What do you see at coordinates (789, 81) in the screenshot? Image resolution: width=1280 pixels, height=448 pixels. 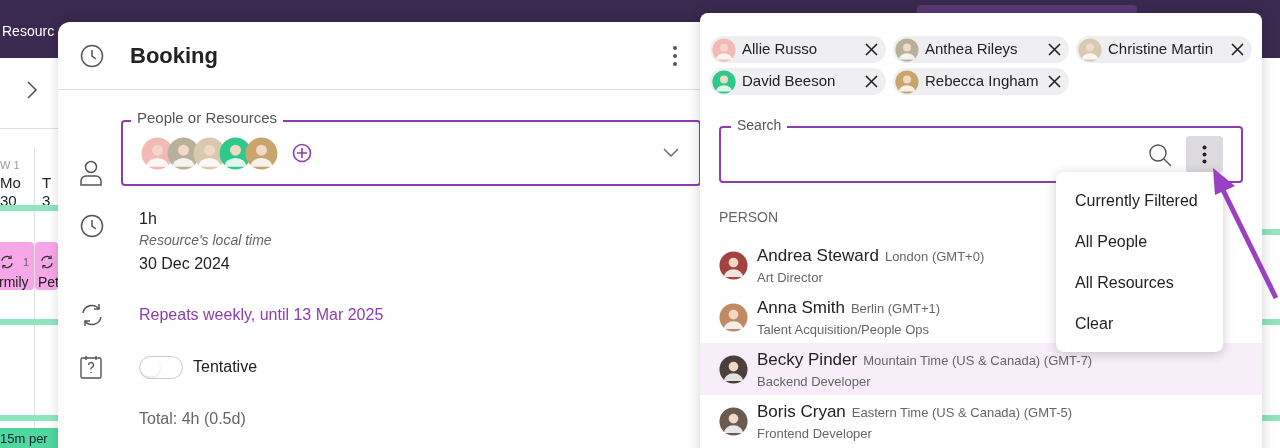 I see `chip-label: David Beeson` at bounding box center [789, 81].